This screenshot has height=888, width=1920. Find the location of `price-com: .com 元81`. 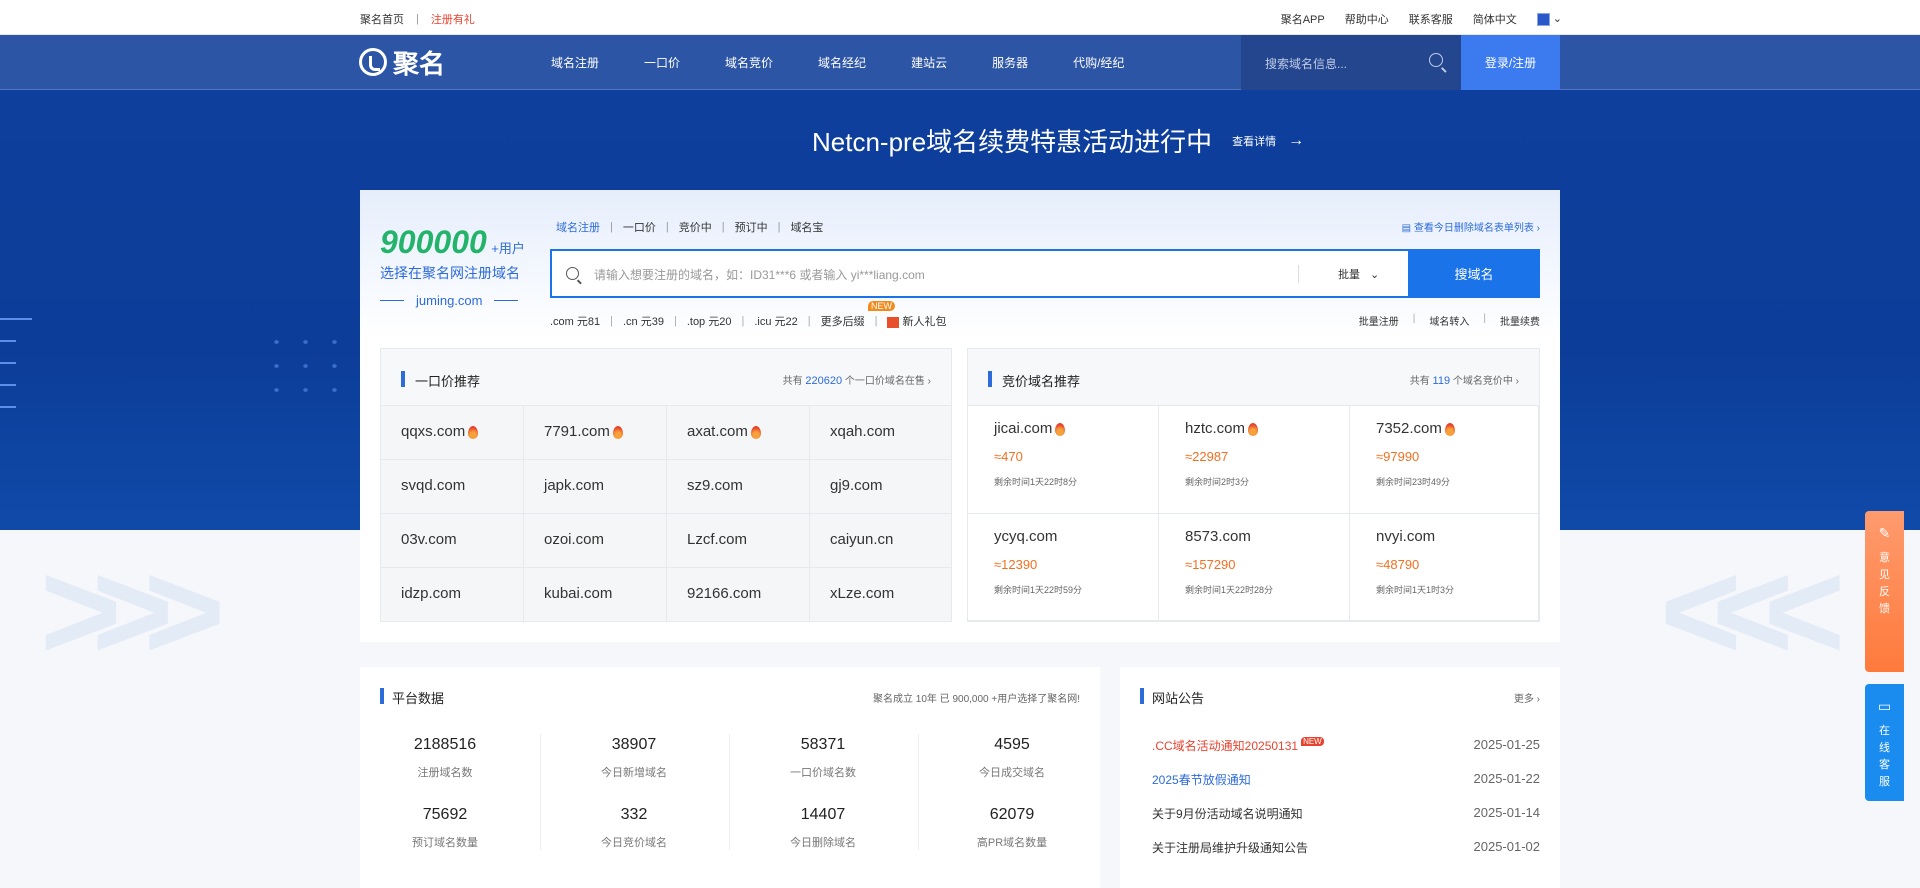

price-com: .com 元81 is located at coordinates (575, 321).